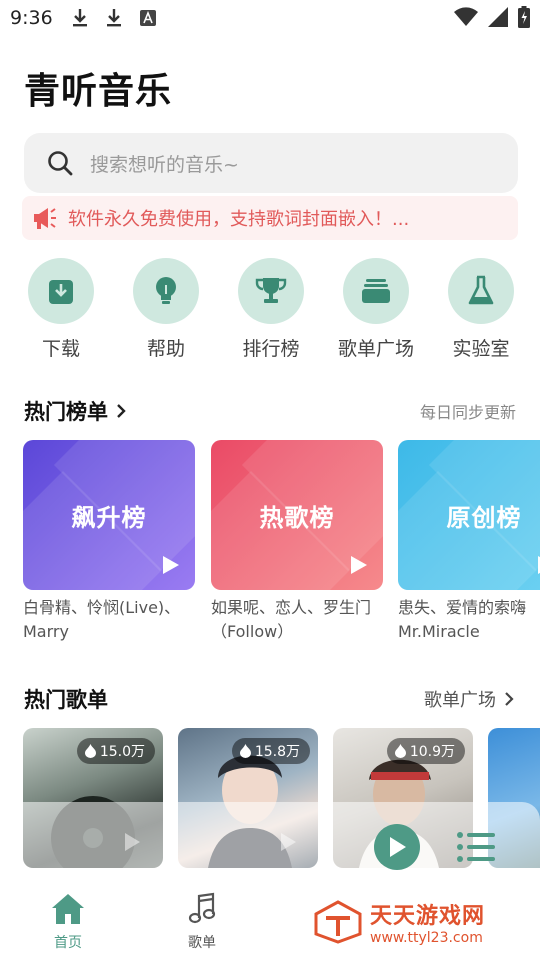  I want to click on hot-charts-header: 热门榜单 每日同步更新, so click(270, 411).